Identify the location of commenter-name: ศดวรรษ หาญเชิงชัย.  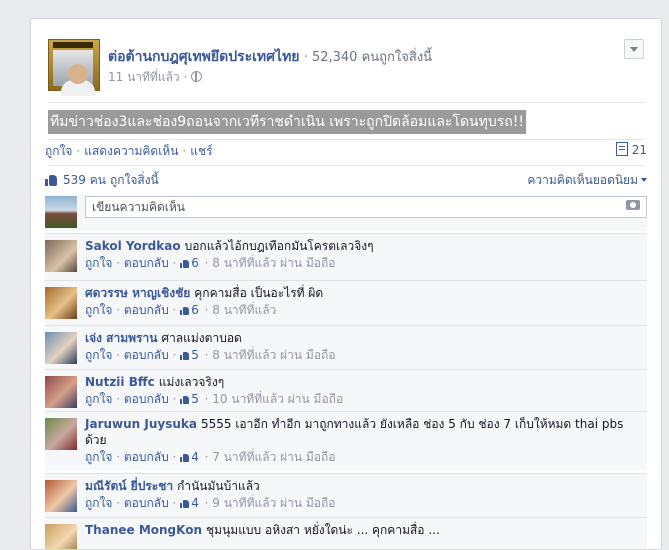
(137, 293).